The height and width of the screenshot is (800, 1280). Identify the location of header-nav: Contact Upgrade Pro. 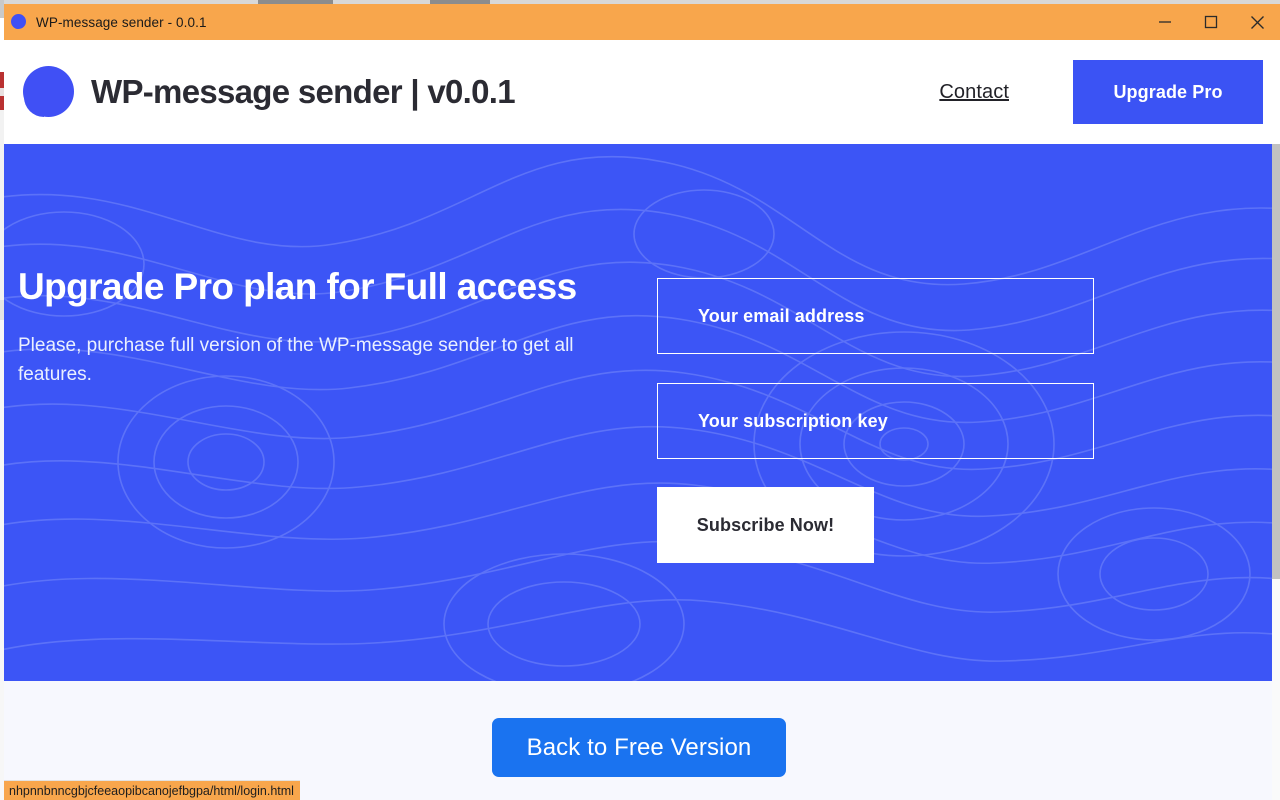
(1109, 92).